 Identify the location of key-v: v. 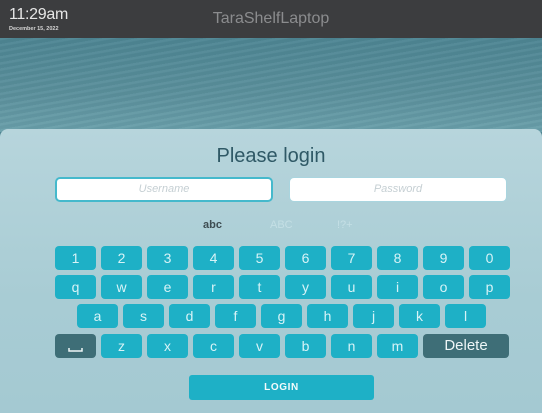
(259, 346).